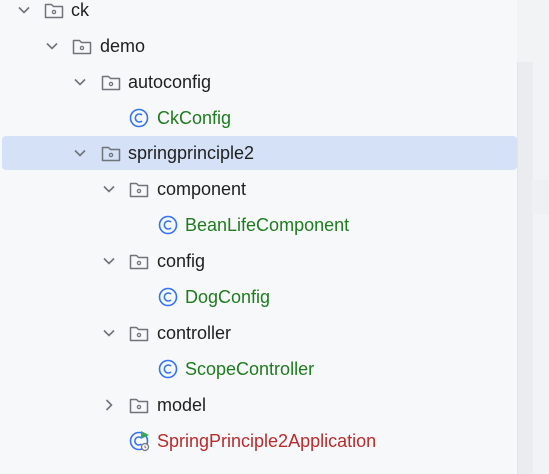 The height and width of the screenshot is (474, 549). I want to click on editor-edge-strip, so click(540, 197).